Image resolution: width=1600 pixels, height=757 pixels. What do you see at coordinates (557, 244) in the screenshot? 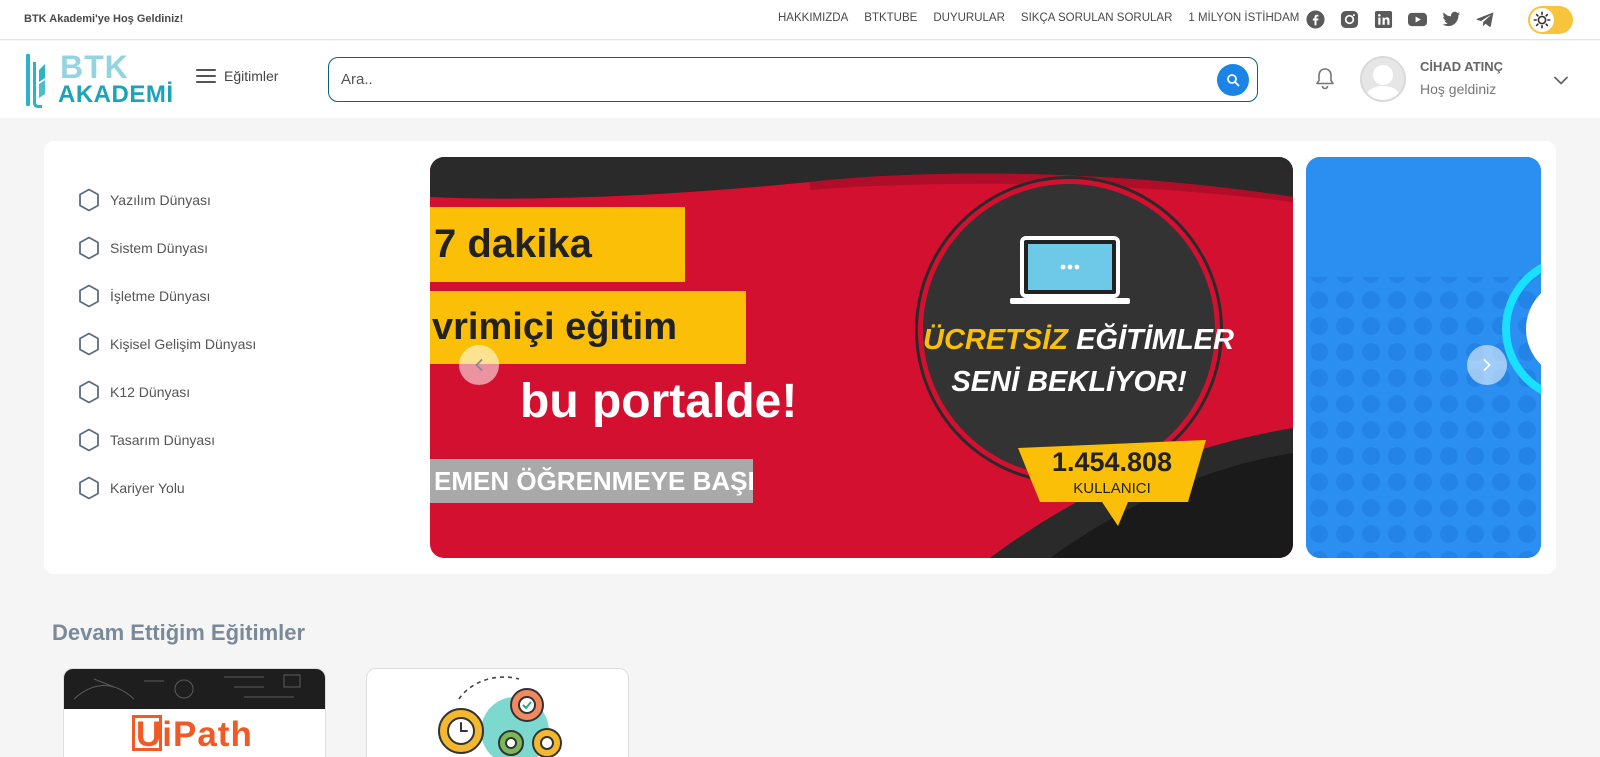
I see `slide1-line1: 7 dakika` at bounding box center [557, 244].